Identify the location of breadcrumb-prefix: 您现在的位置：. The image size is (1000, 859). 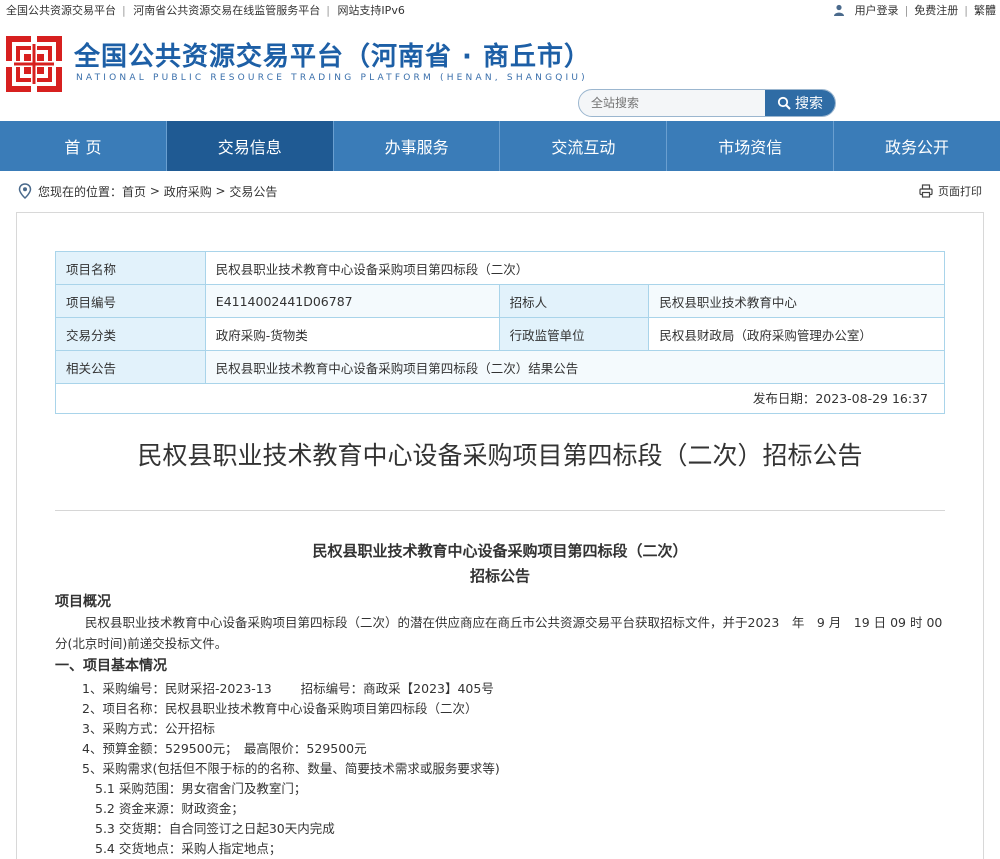
(80, 191).